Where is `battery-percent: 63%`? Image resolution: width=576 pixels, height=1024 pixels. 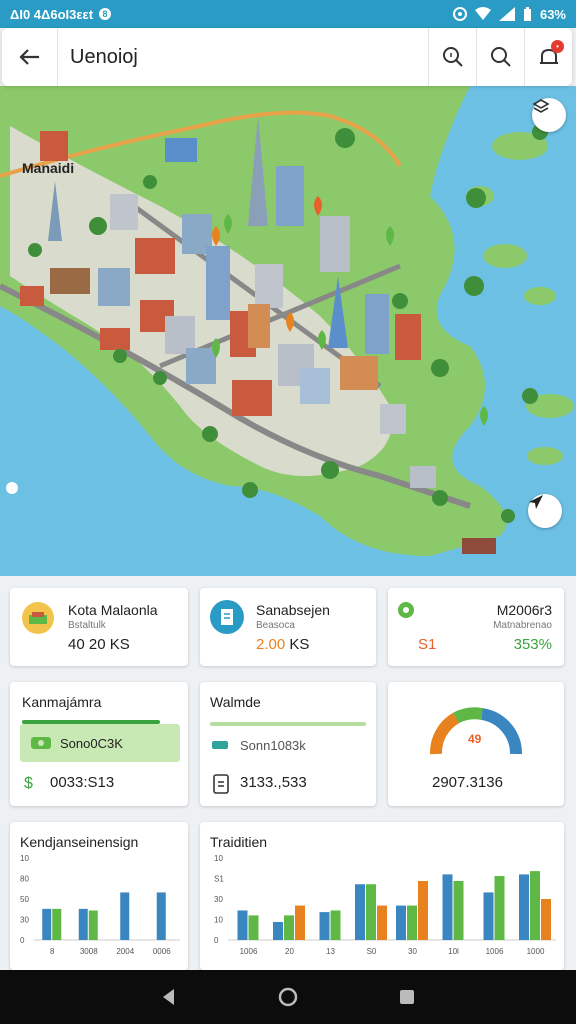
battery-percent: 63% is located at coordinates (552, 14).